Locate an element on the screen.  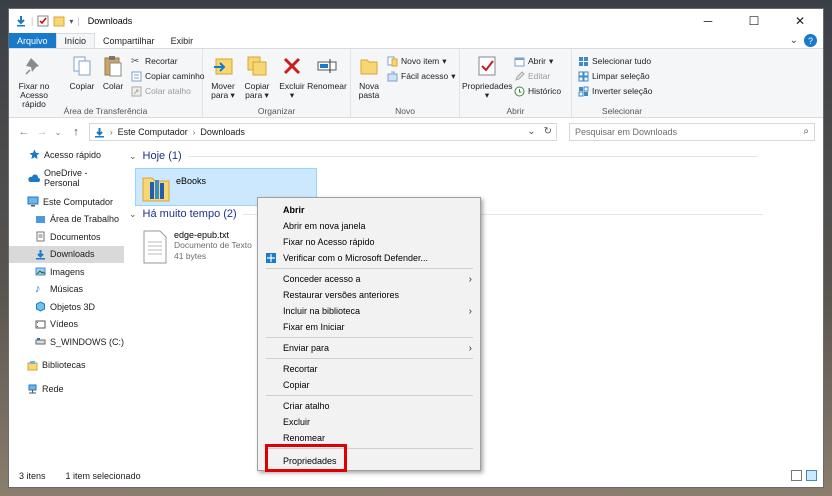
tab-compartilhar: Compartilhar is located at coordinates (129, 40).